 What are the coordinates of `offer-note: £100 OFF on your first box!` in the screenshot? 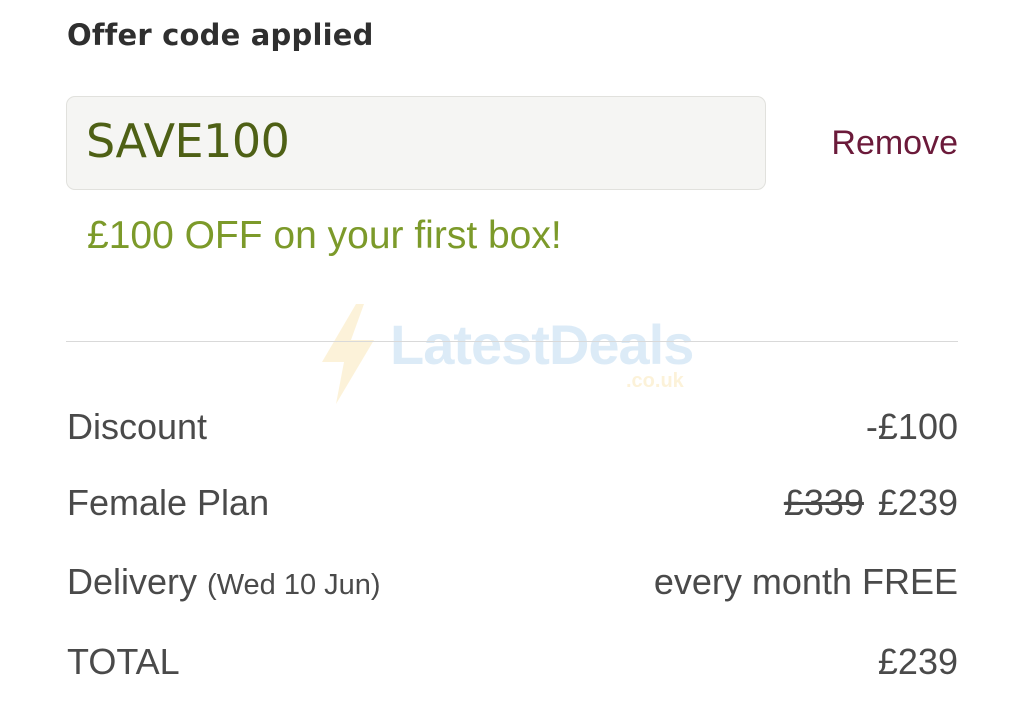 It's located at (324, 235).